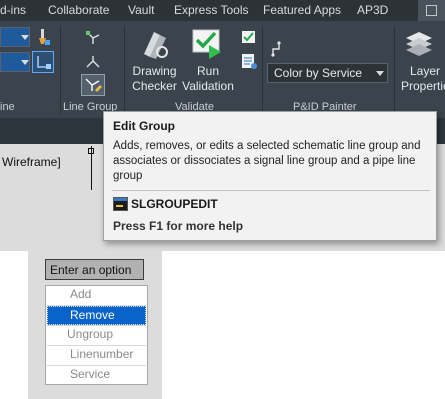  I want to click on tooltip-divider, so click(271, 190).